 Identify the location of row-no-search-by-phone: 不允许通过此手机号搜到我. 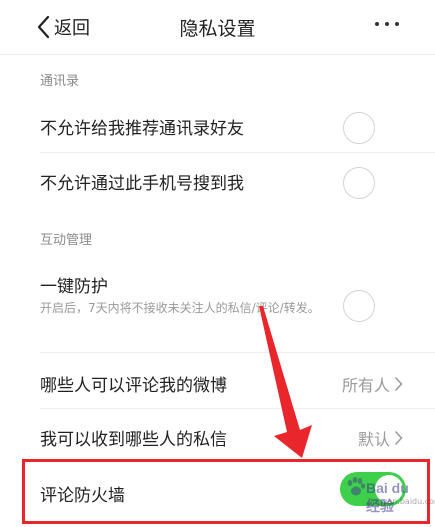
(217, 181).